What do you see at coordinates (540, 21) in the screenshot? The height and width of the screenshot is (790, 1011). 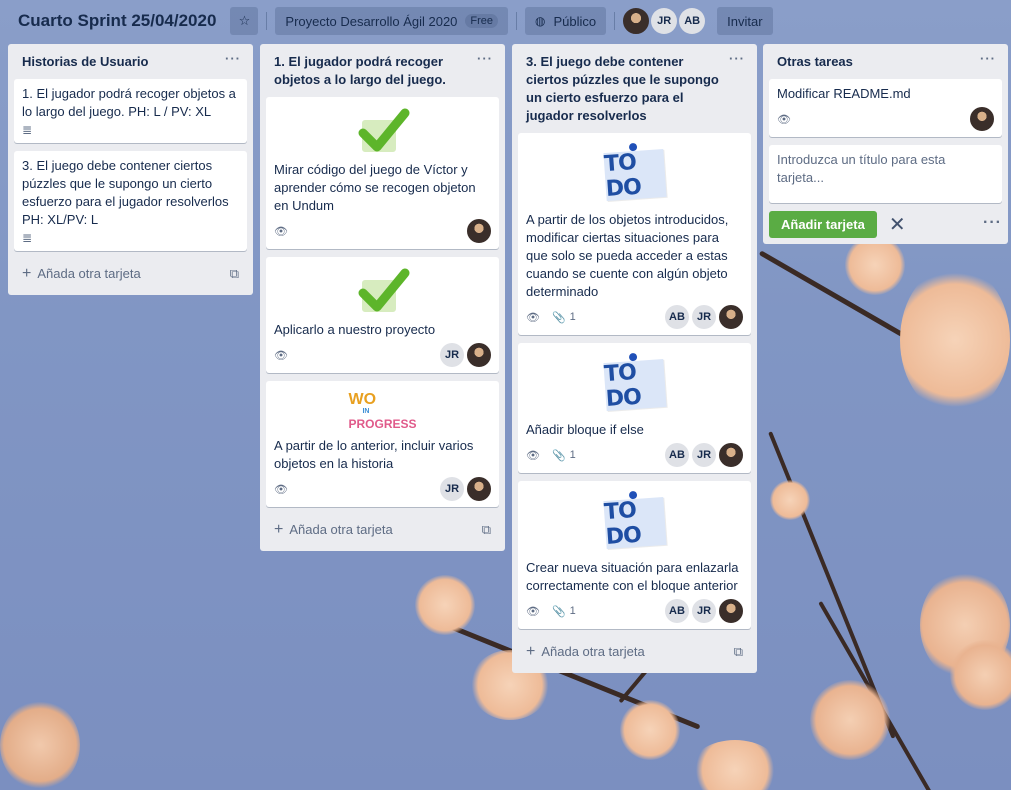 I see `globe-icon: ◍` at bounding box center [540, 21].